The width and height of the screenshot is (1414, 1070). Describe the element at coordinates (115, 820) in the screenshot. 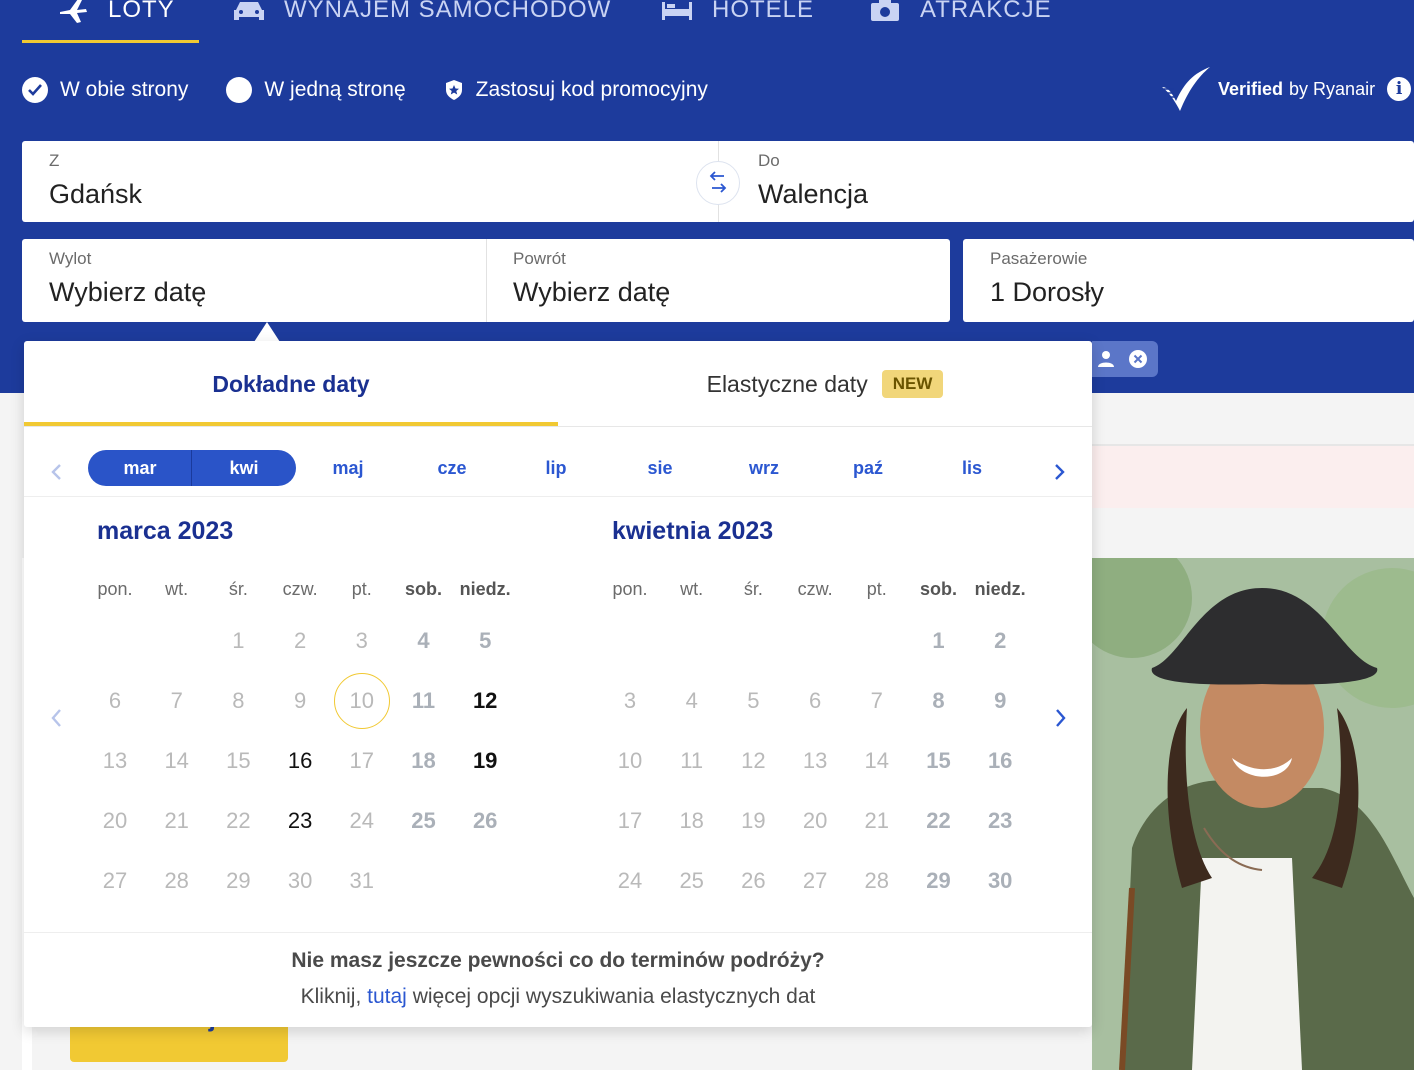

I see `calendar-day: 20` at that location.